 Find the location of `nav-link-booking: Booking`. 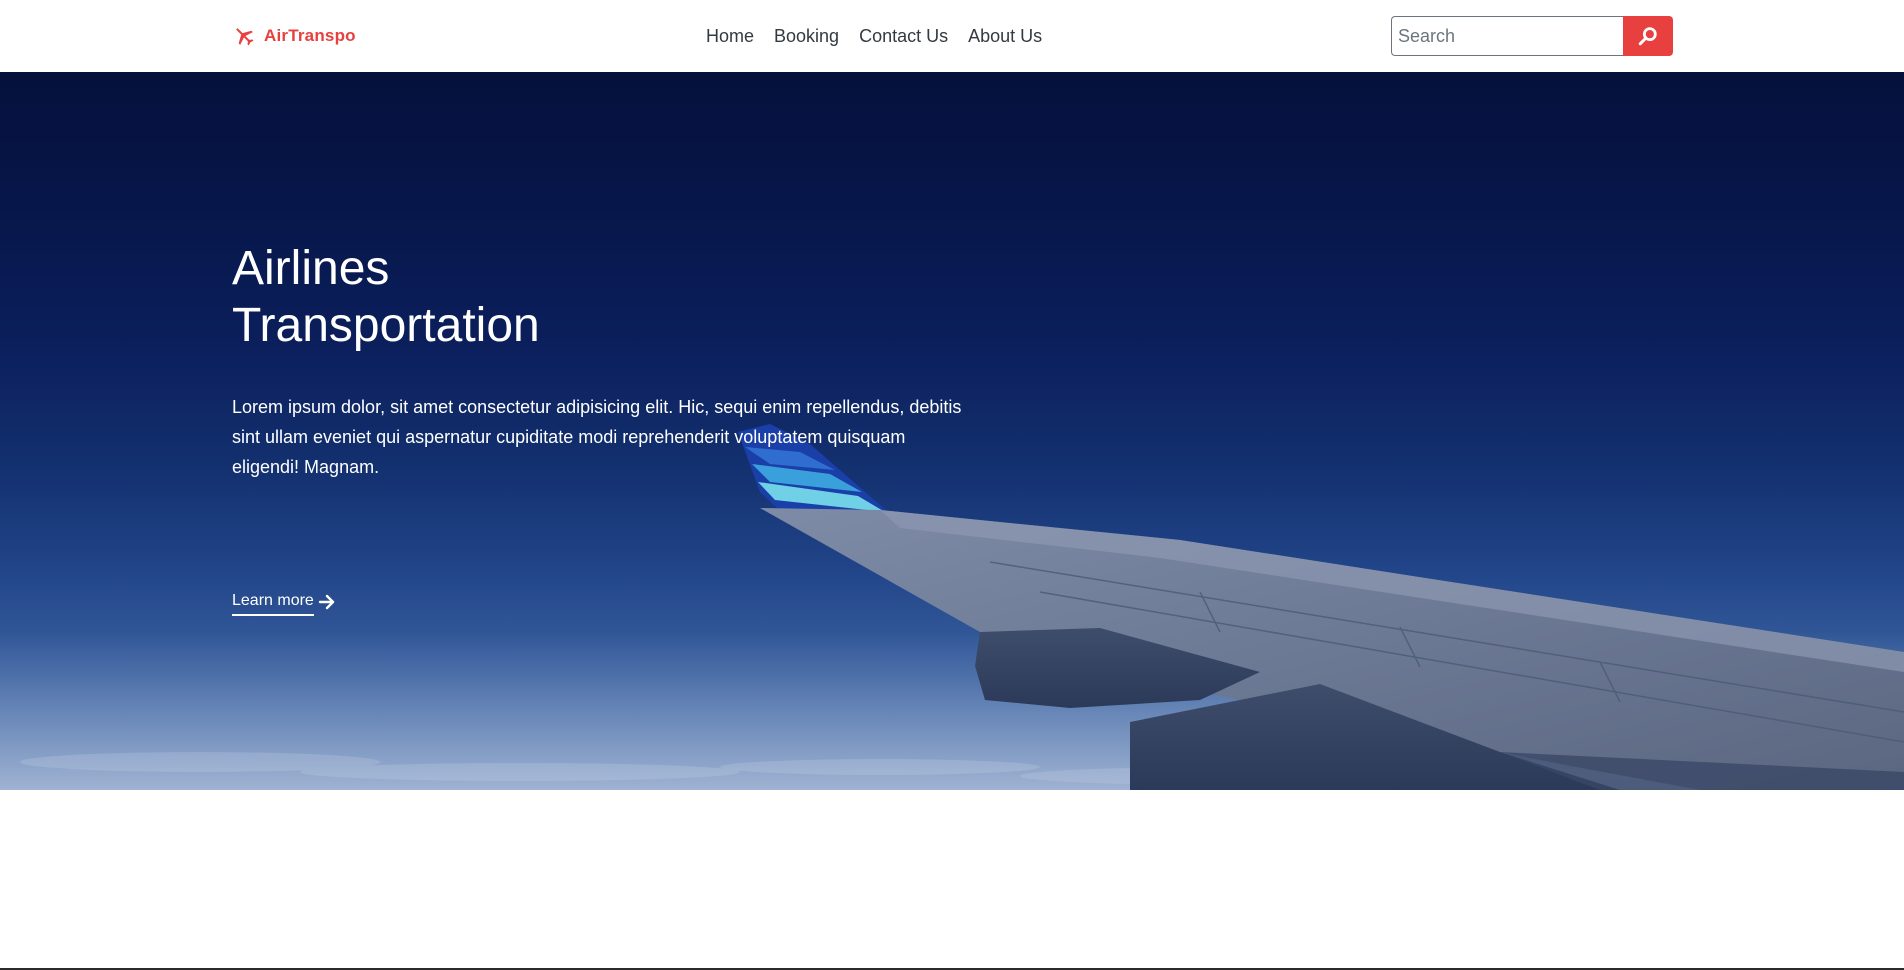

nav-link-booking: Booking is located at coordinates (806, 36).